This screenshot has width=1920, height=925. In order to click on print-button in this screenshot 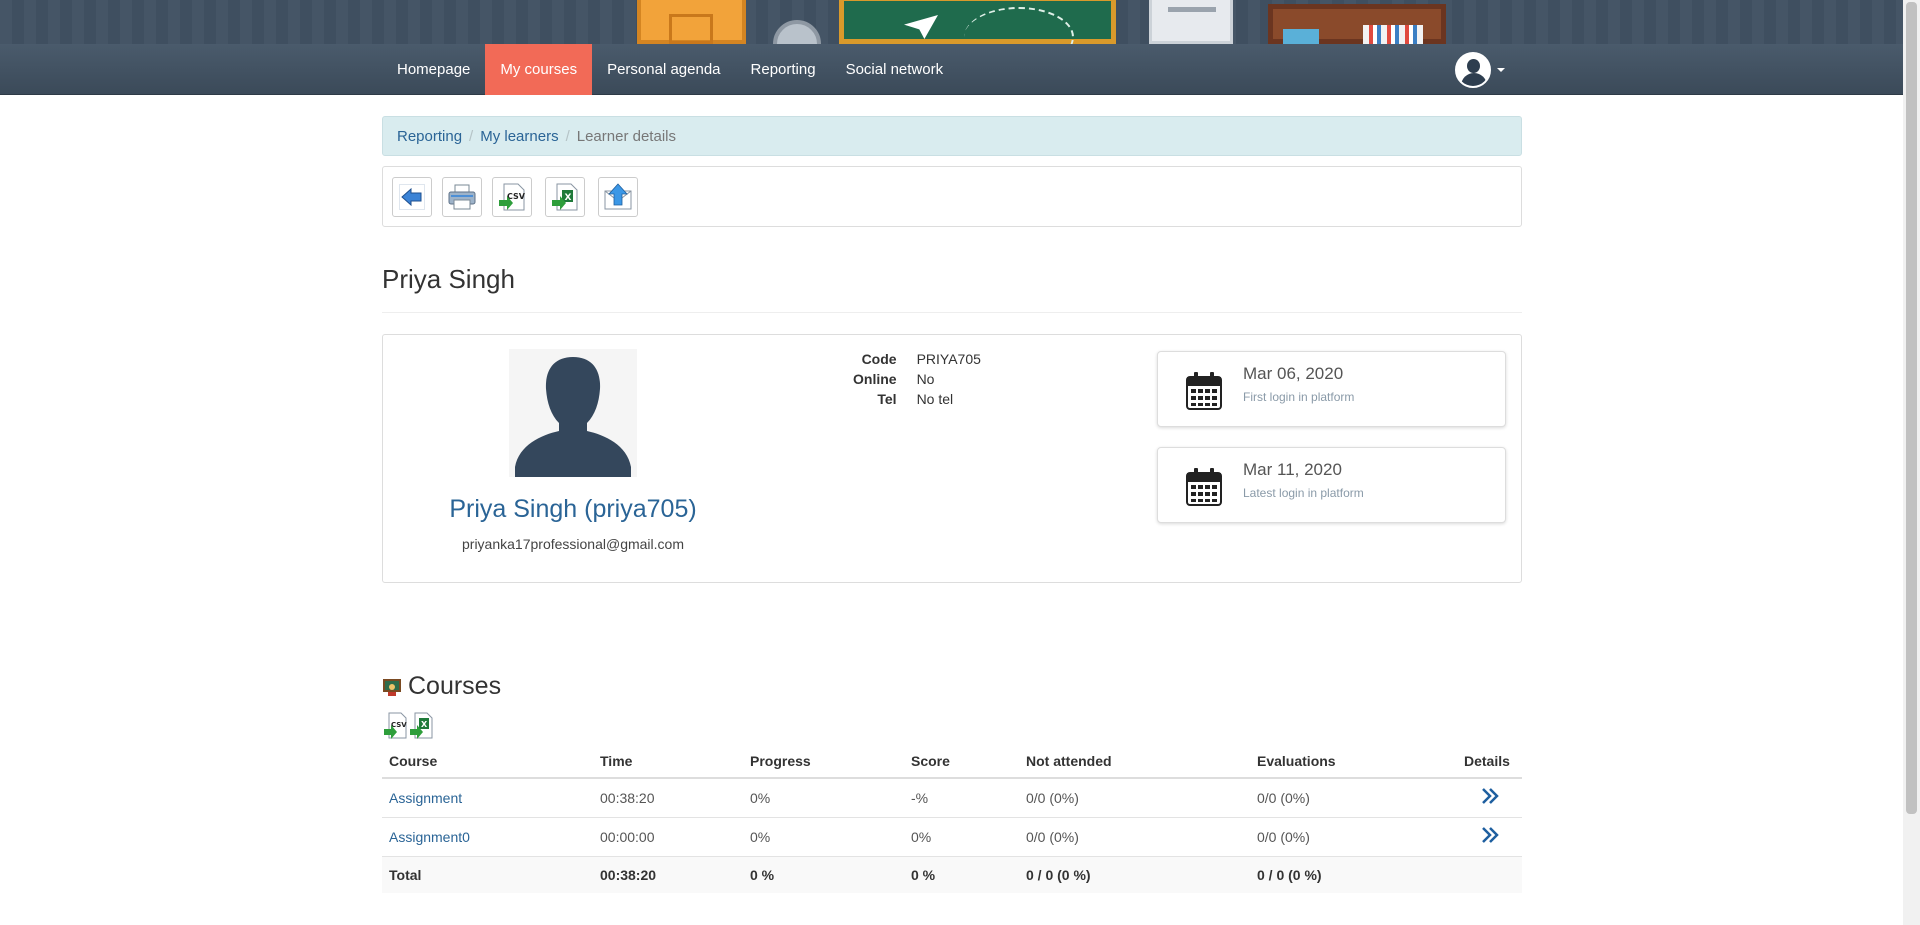, I will do `click(462, 197)`.